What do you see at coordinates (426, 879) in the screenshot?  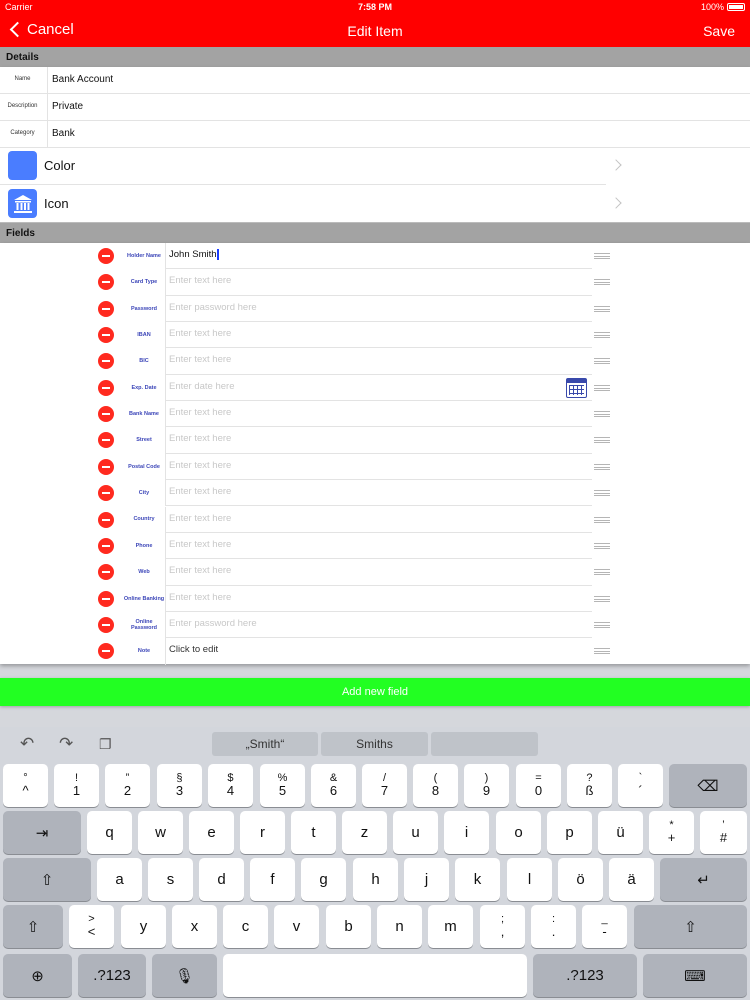 I see `key: j` at bounding box center [426, 879].